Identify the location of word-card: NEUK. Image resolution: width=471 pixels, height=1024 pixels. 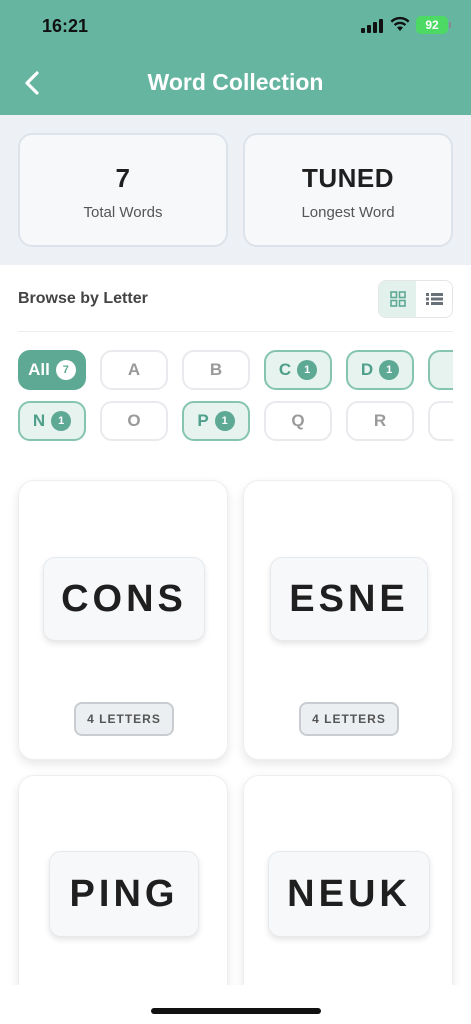
(348, 880).